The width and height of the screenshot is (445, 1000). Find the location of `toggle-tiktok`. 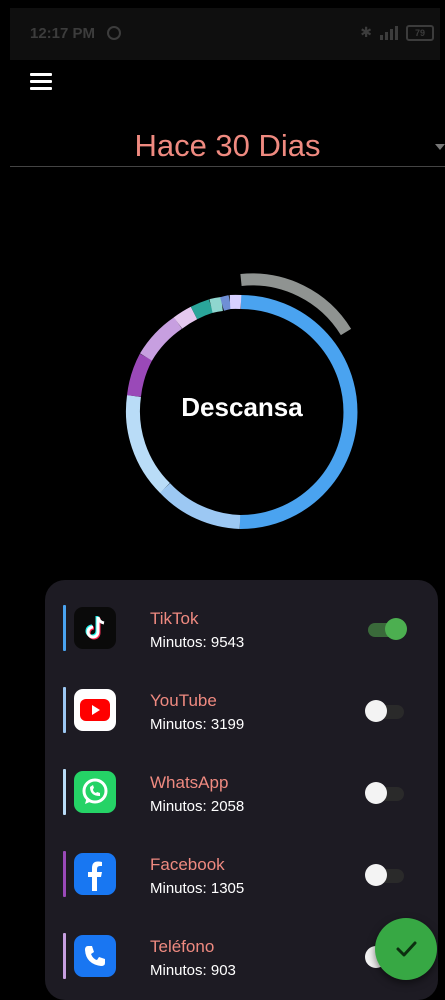

toggle-tiktok is located at coordinates (386, 628).